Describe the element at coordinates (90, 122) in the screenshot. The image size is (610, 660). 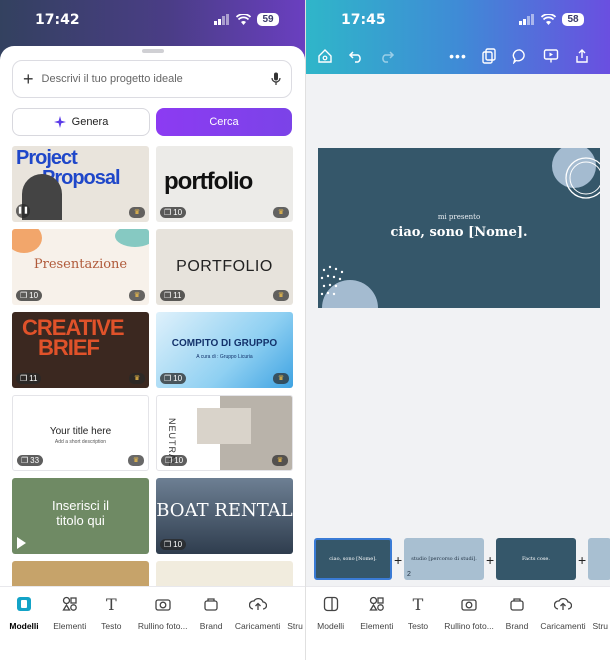
I see `genera-label: Genera` at that location.